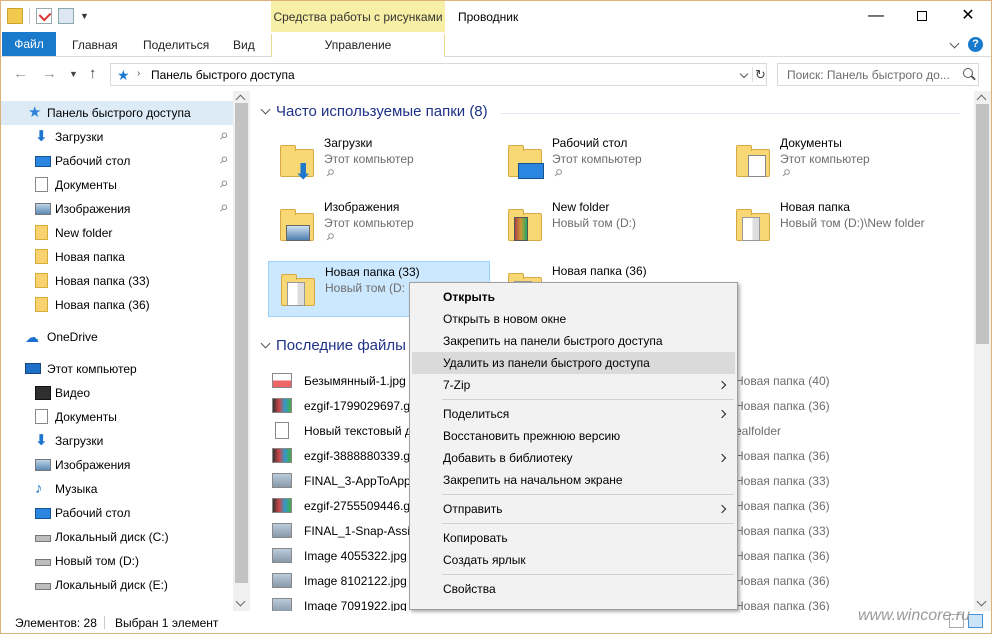 This screenshot has height=634, width=992. Describe the element at coordinates (573, 319) in the screenshot. I see `menu-item: Открыть в новом окне` at that location.